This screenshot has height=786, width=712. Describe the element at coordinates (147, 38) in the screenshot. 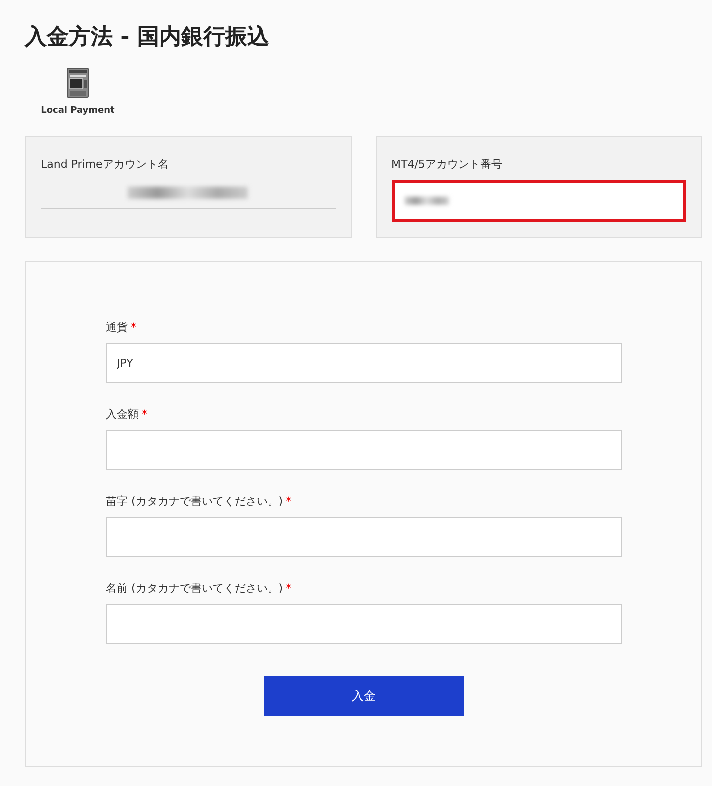

I see `page-title: 入金方法 - 国内銀行振込` at that location.